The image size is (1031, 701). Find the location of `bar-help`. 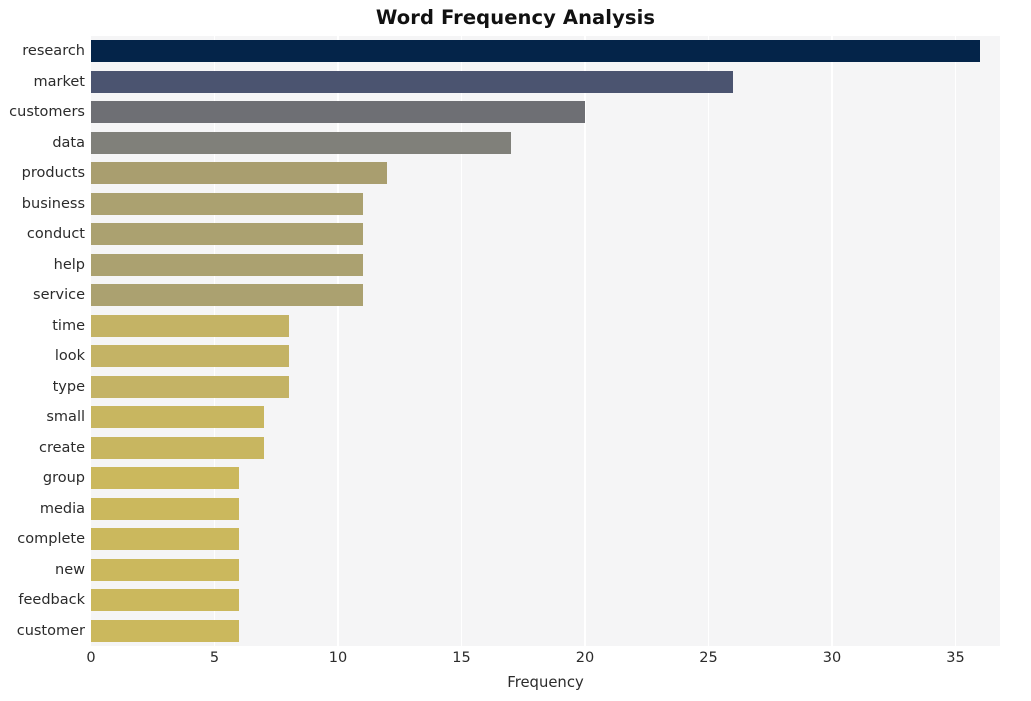

bar-help is located at coordinates (227, 264).